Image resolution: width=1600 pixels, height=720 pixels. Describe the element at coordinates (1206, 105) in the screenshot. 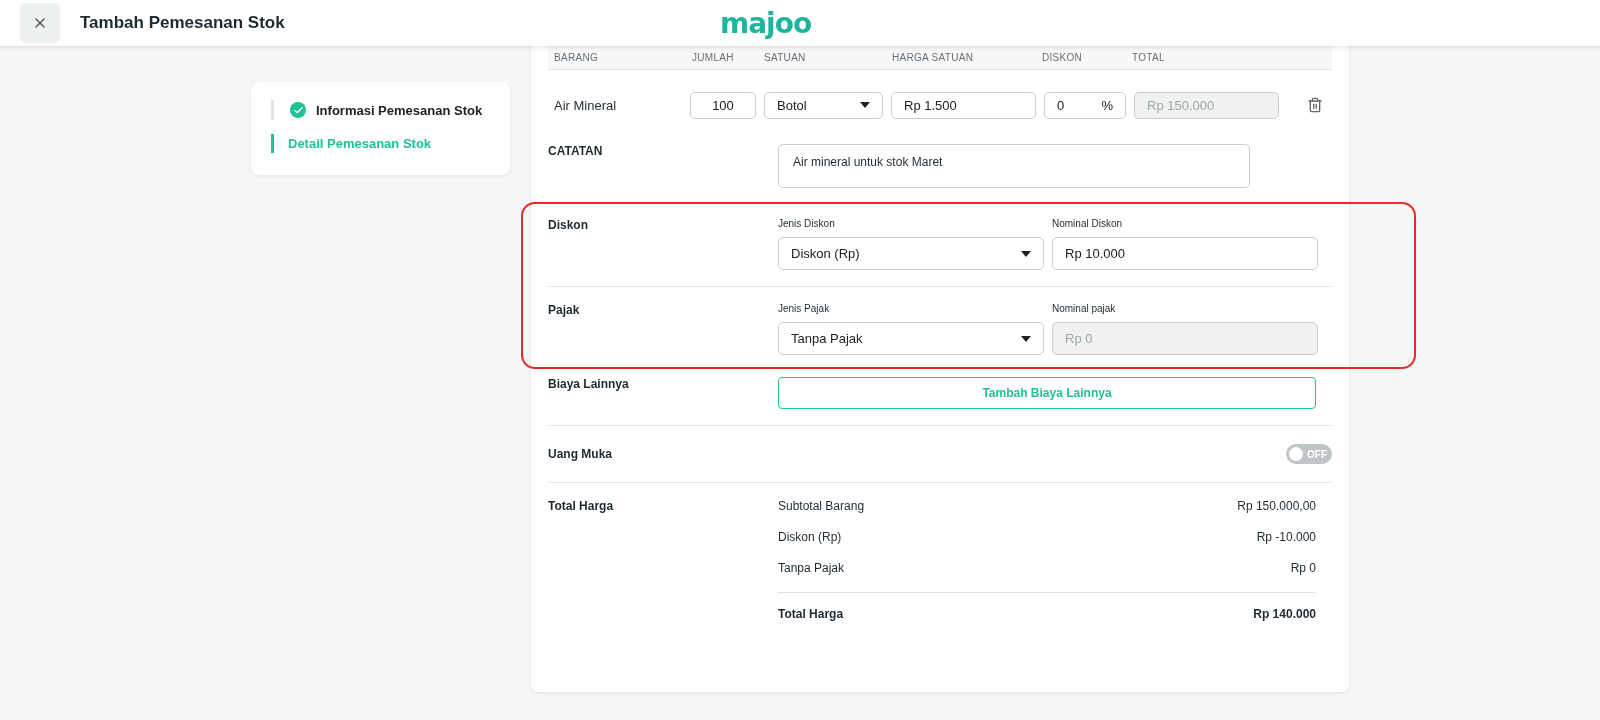

I see `total-field: Rp 150.000` at that location.